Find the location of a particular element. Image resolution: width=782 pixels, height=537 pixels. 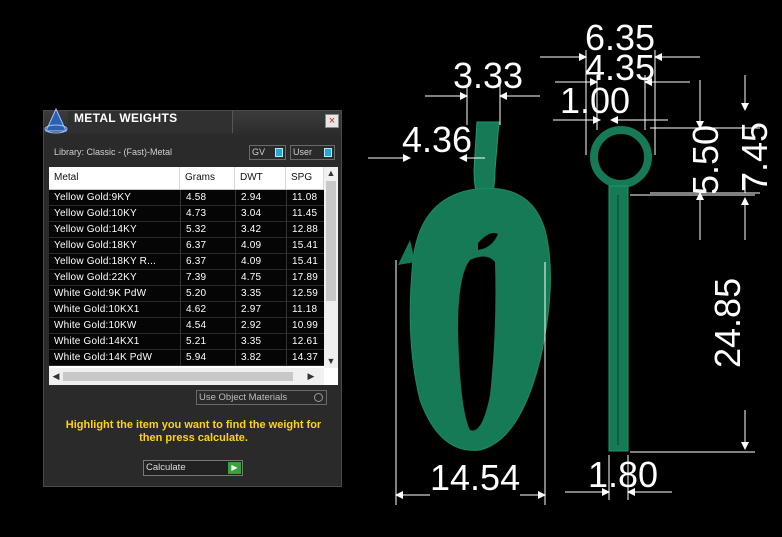

dwt-cell: 3.42 is located at coordinates (260, 230).